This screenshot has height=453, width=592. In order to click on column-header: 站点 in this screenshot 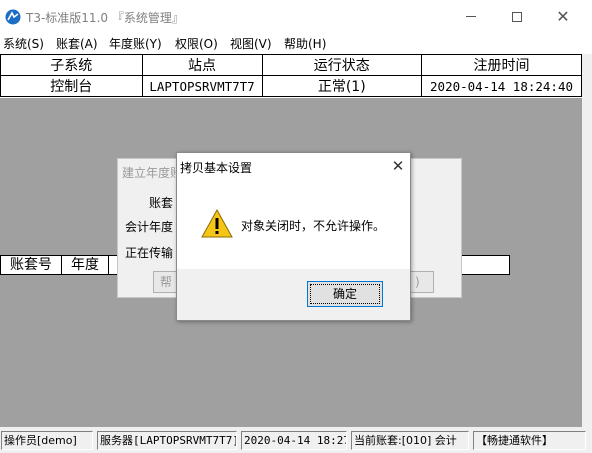, I will do `click(202, 65)`.